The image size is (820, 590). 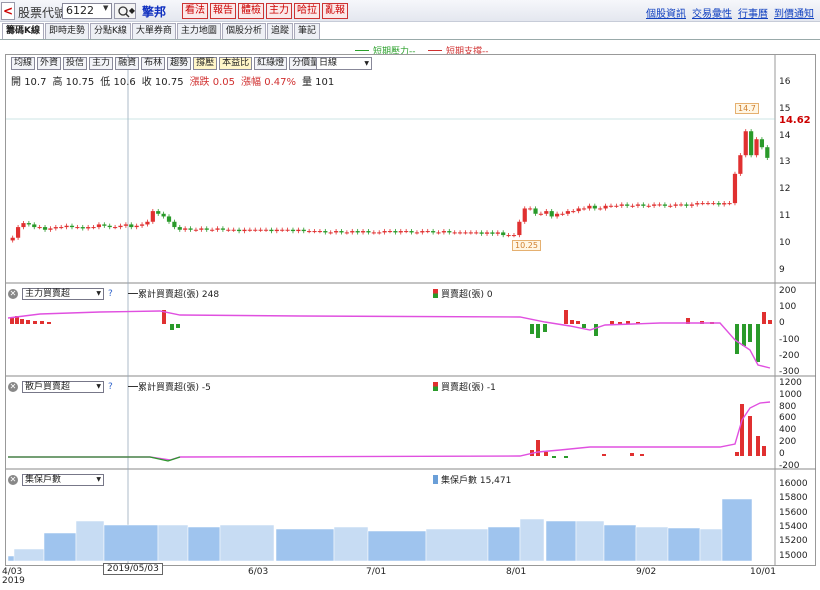 What do you see at coordinates (318, 82) in the screenshot?
I see `volume-readout: 量 101` at bounding box center [318, 82].